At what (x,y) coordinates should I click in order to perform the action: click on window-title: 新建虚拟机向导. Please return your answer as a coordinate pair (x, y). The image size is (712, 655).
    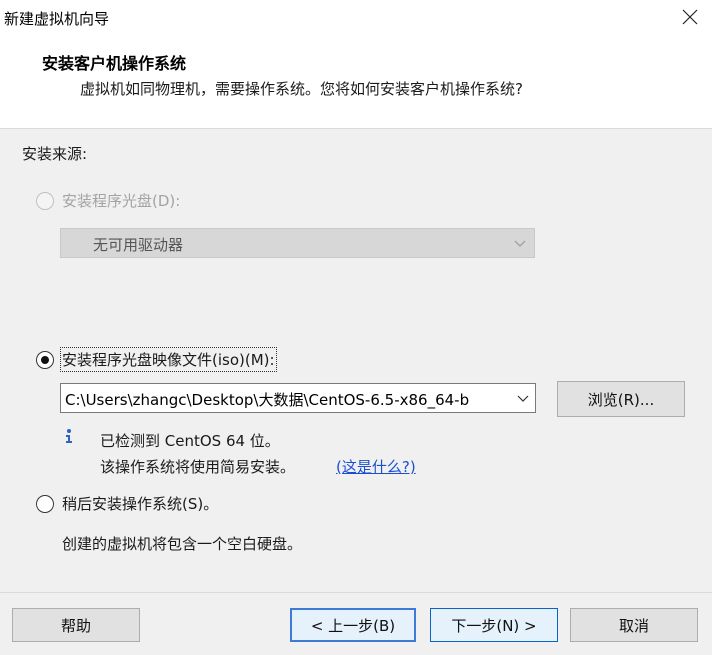
    Looking at the image, I should click on (57, 19).